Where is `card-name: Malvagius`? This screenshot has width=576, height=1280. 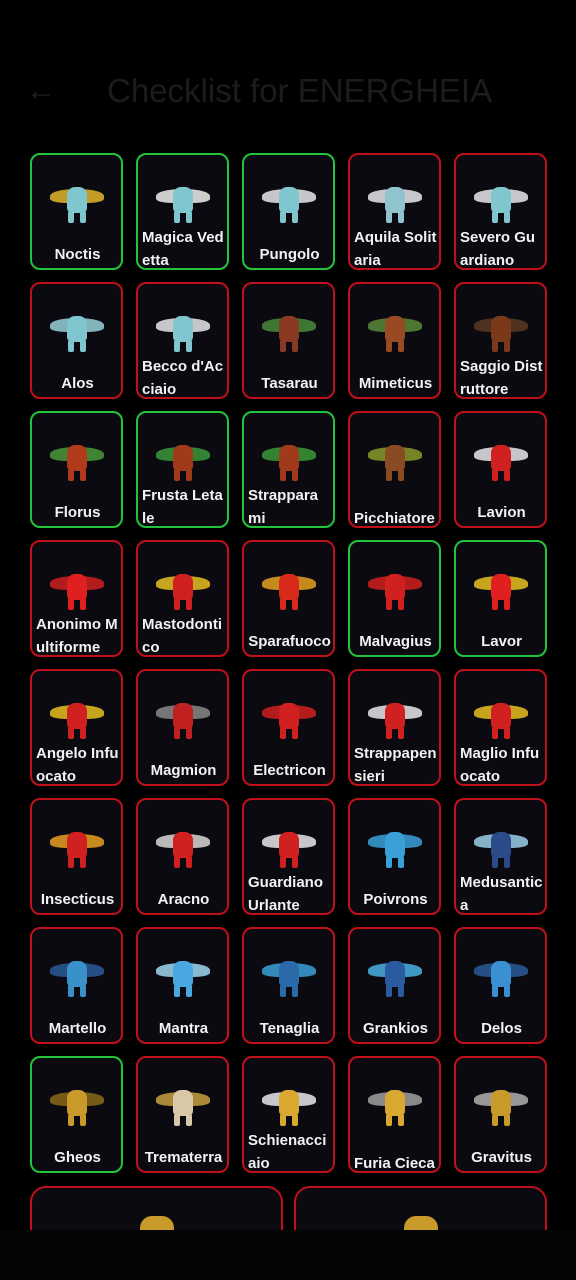 card-name: Malvagius is located at coordinates (395, 641).